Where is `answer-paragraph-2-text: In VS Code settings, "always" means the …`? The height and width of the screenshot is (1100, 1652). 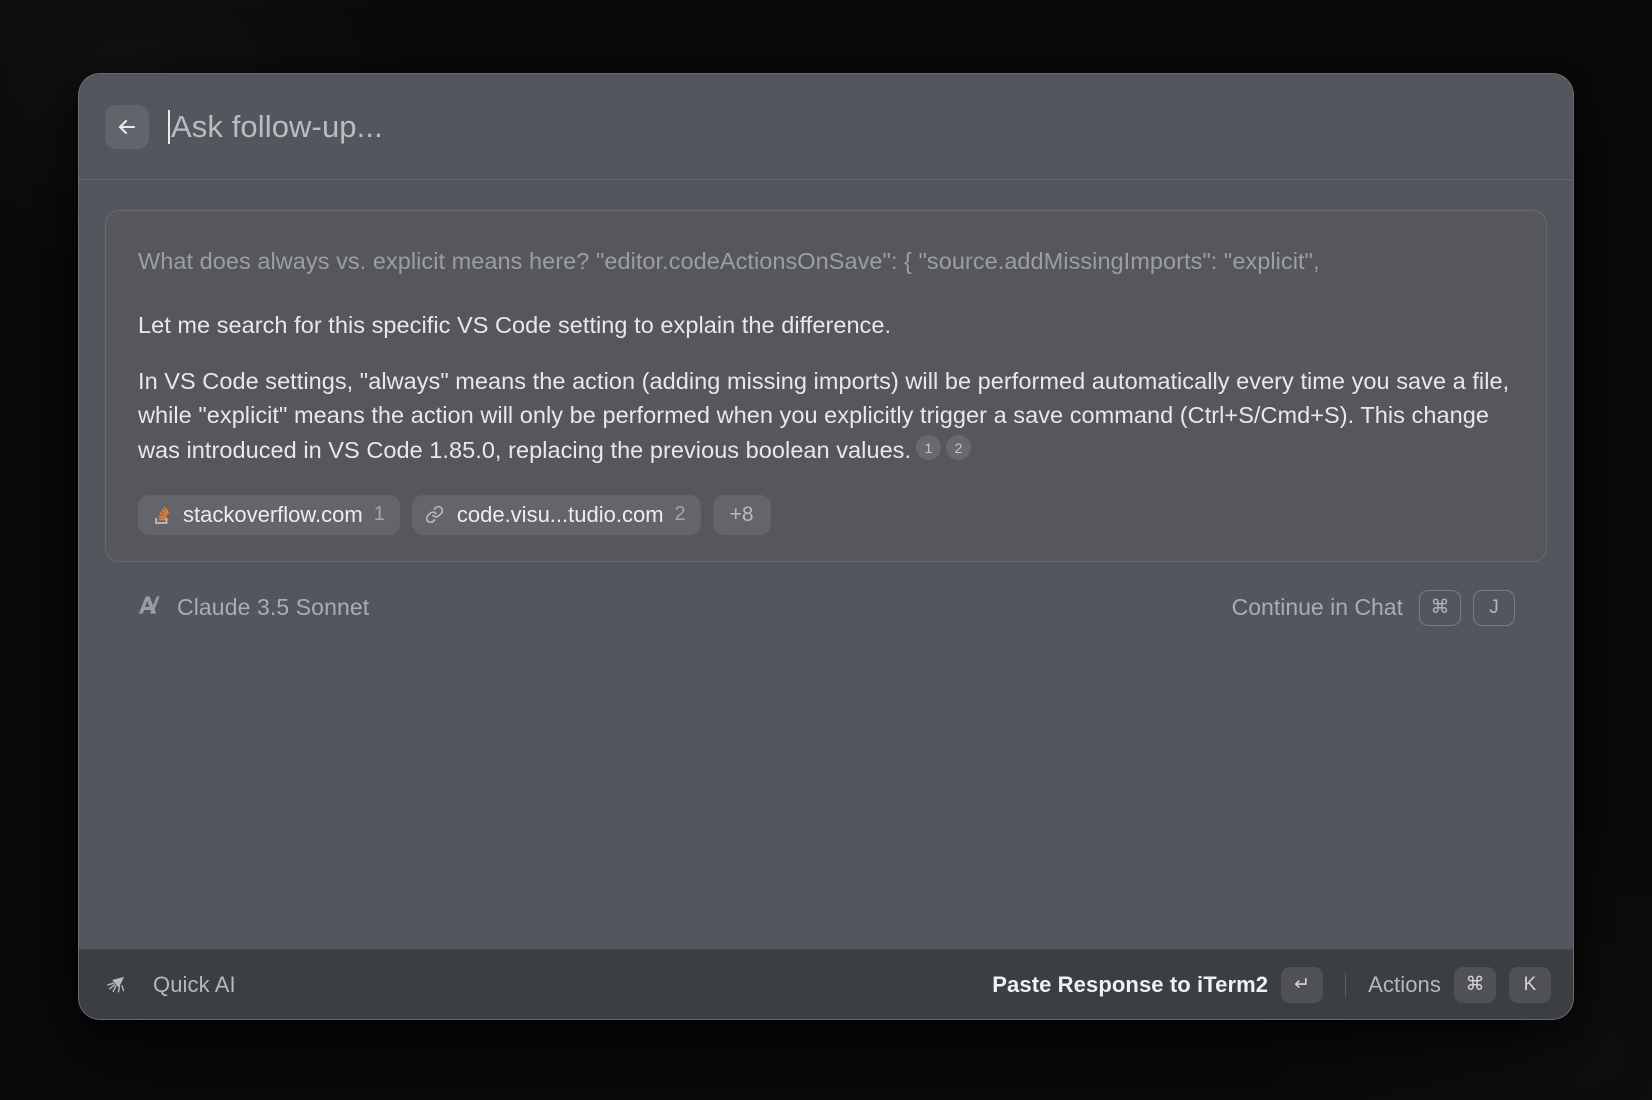 answer-paragraph-2-text: In VS Code settings, "always" means the … is located at coordinates (824, 415).